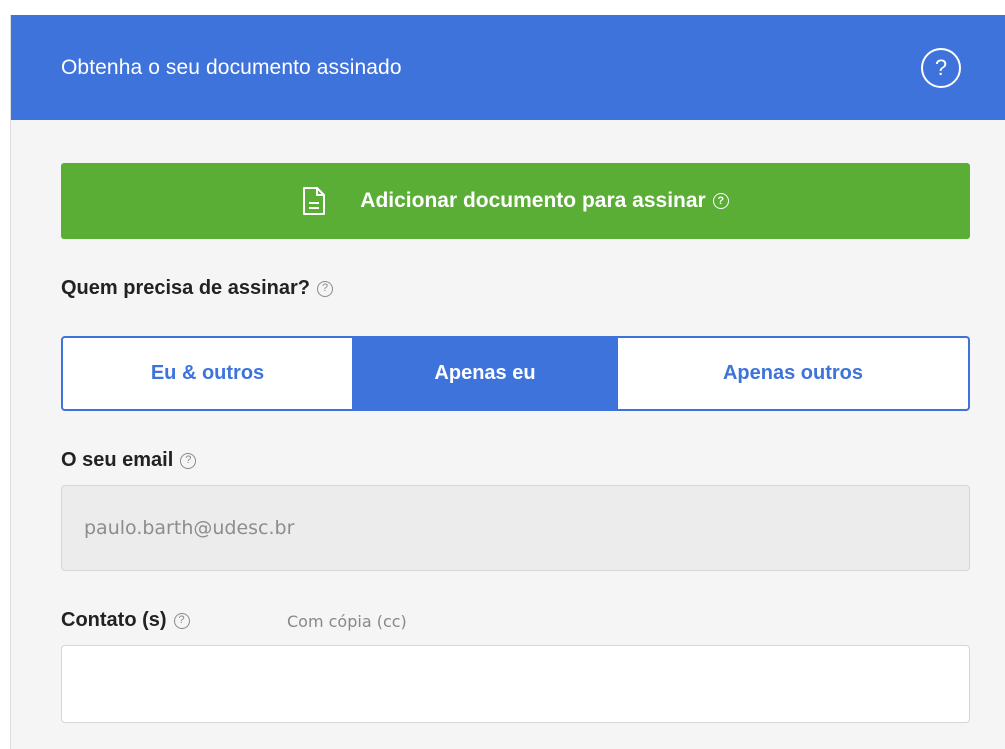 Image resolution: width=1005 pixels, height=749 pixels. I want to click on option-only-me: Apenas eu, so click(485, 373).